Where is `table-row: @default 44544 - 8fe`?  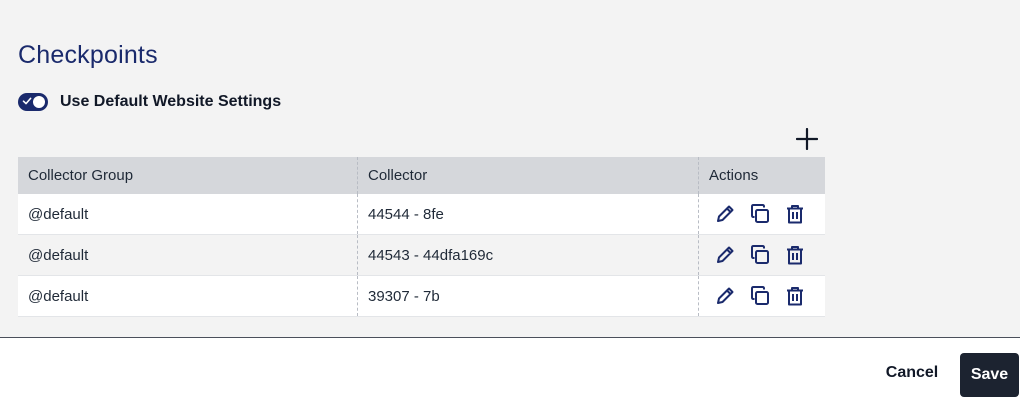 table-row: @default 44544 - 8fe is located at coordinates (421, 214).